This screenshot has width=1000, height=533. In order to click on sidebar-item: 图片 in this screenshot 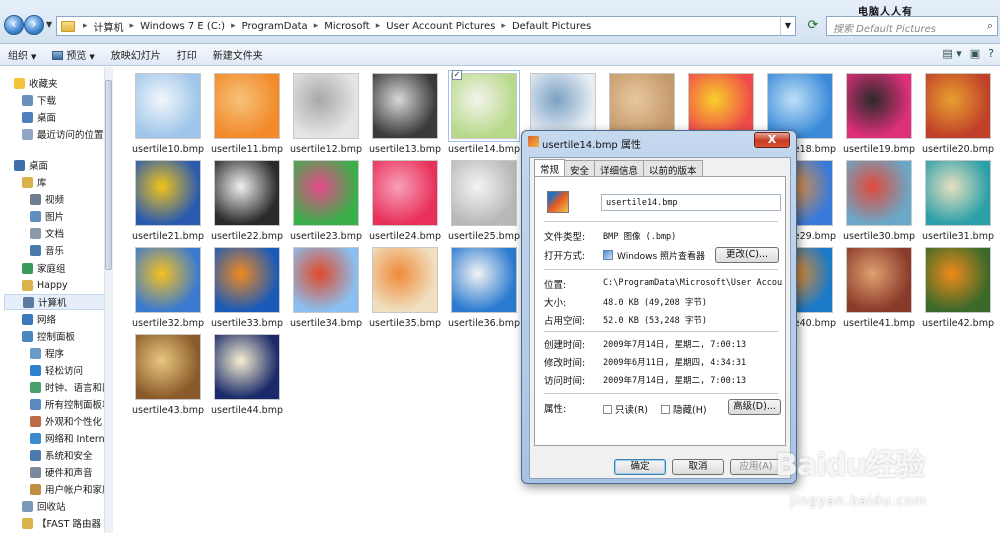, I will do `click(47, 216)`.